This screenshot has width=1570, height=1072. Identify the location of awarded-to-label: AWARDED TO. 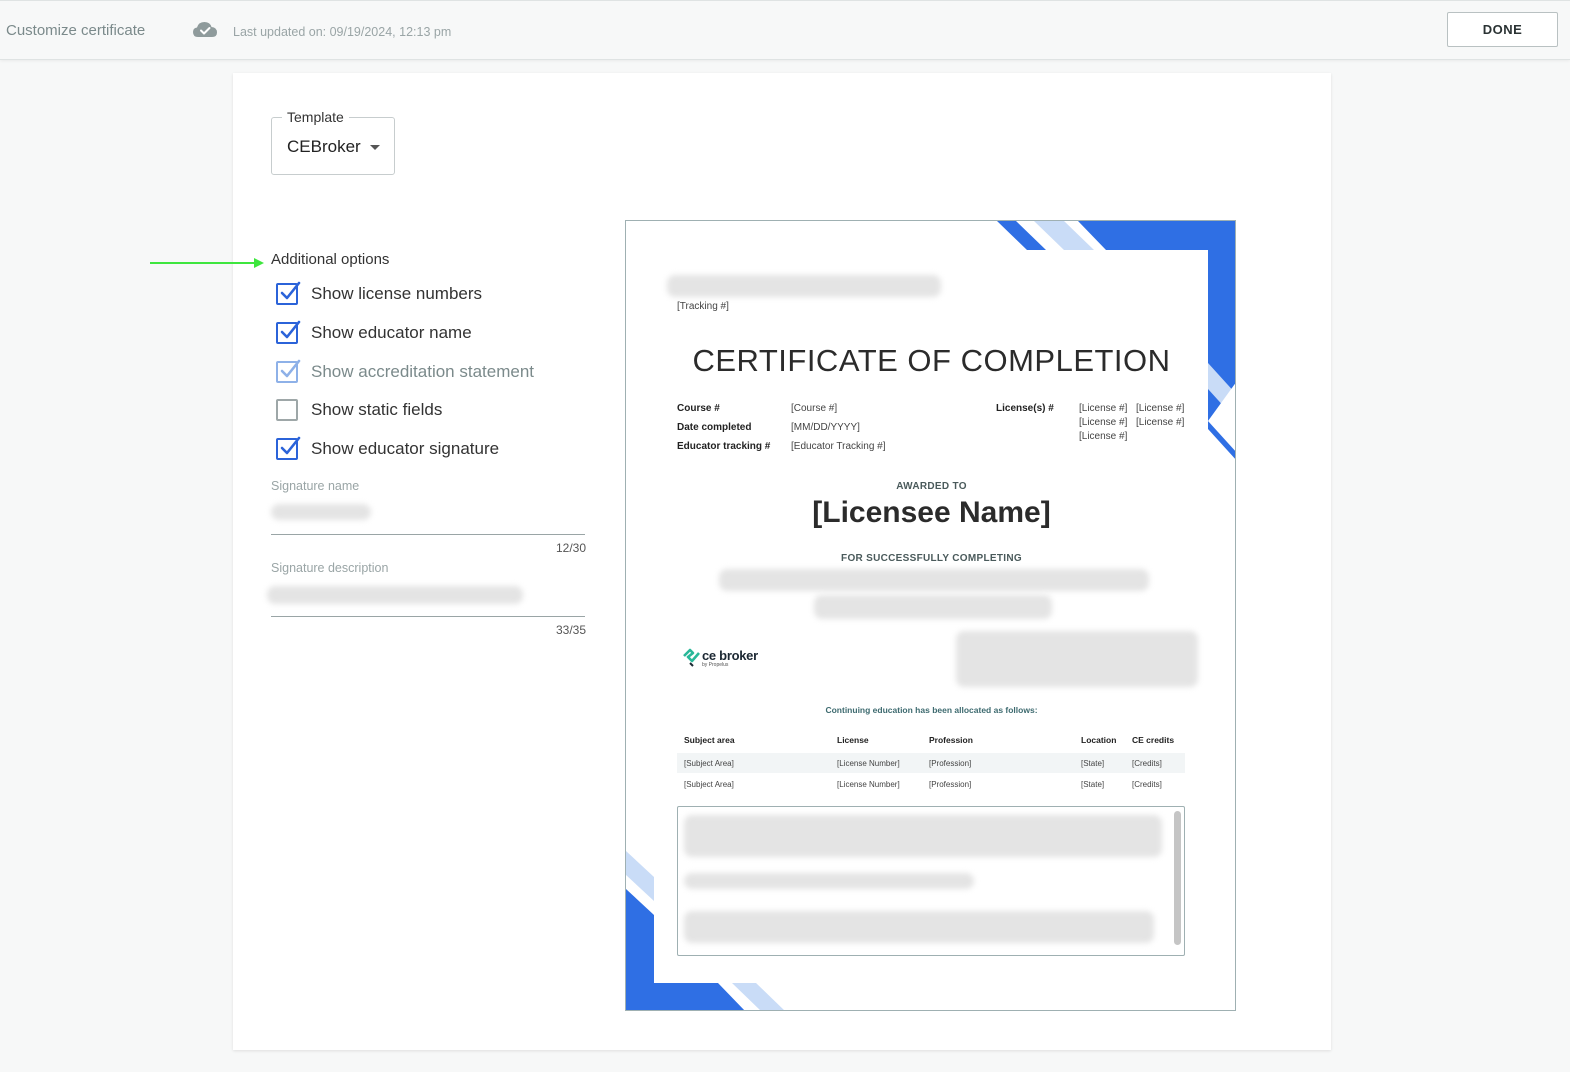
(931, 486).